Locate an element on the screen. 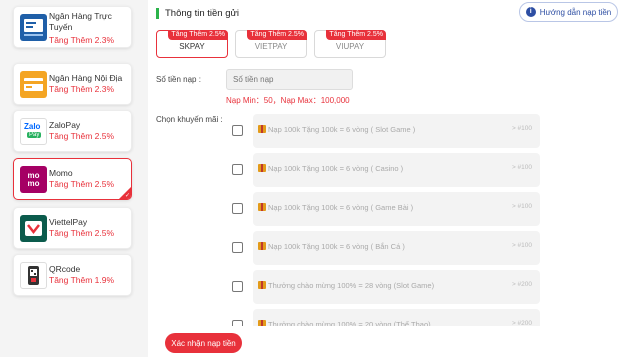 Image resolution: width=640 pixels, height=357 pixels. info-icon: i is located at coordinates (530, 12).